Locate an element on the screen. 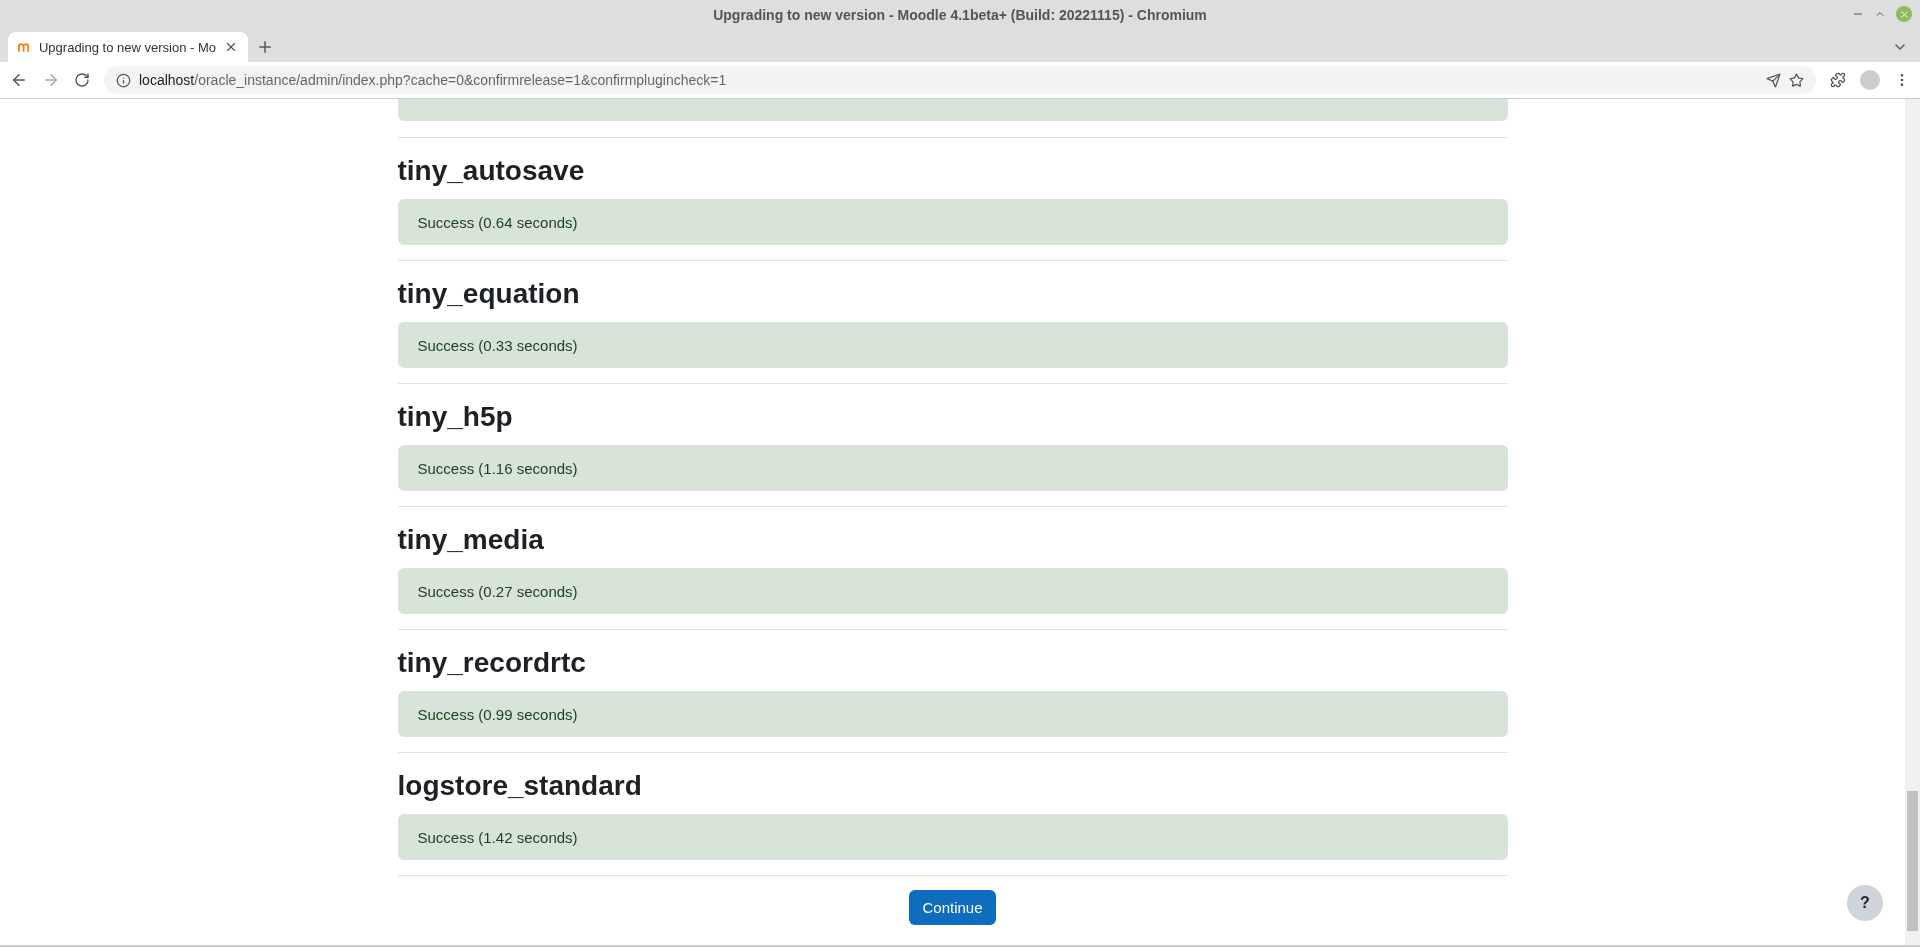 This screenshot has width=1920, height=947. plugin-heading: tiny_media is located at coordinates (471, 540).